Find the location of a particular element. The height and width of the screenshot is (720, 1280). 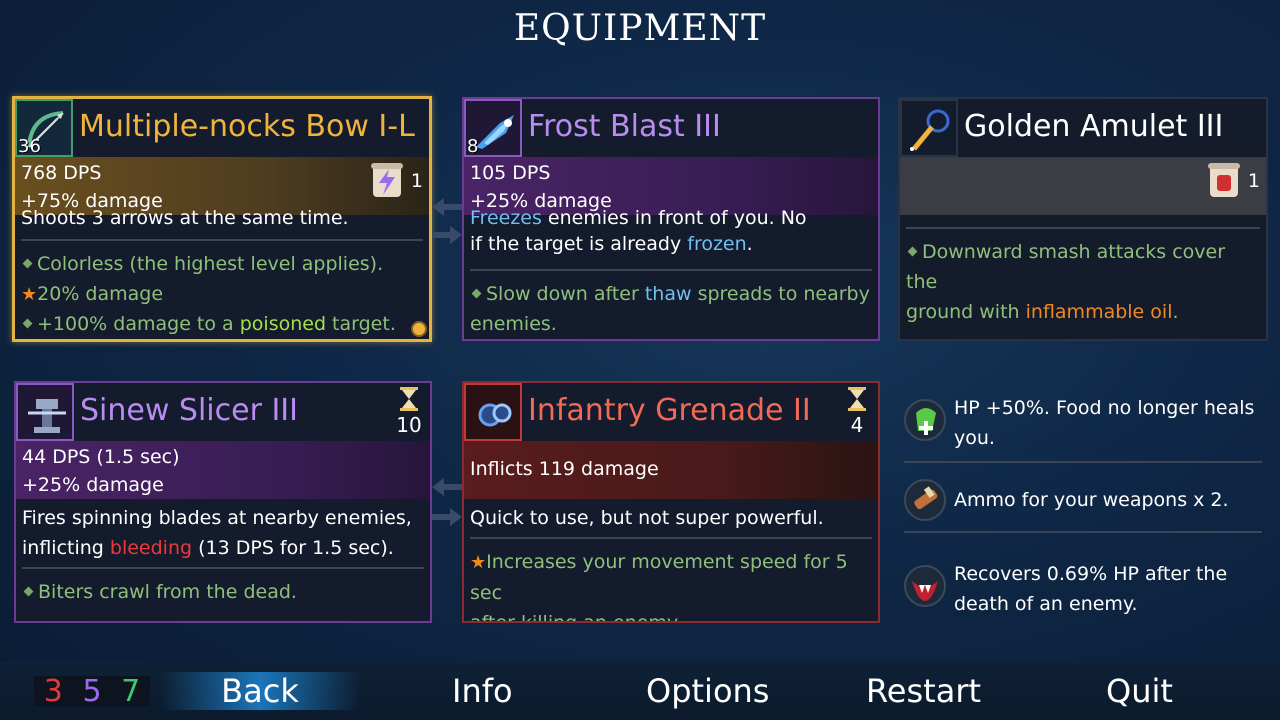

frost-blast-icon: 8 is located at coordinates (493, 128).